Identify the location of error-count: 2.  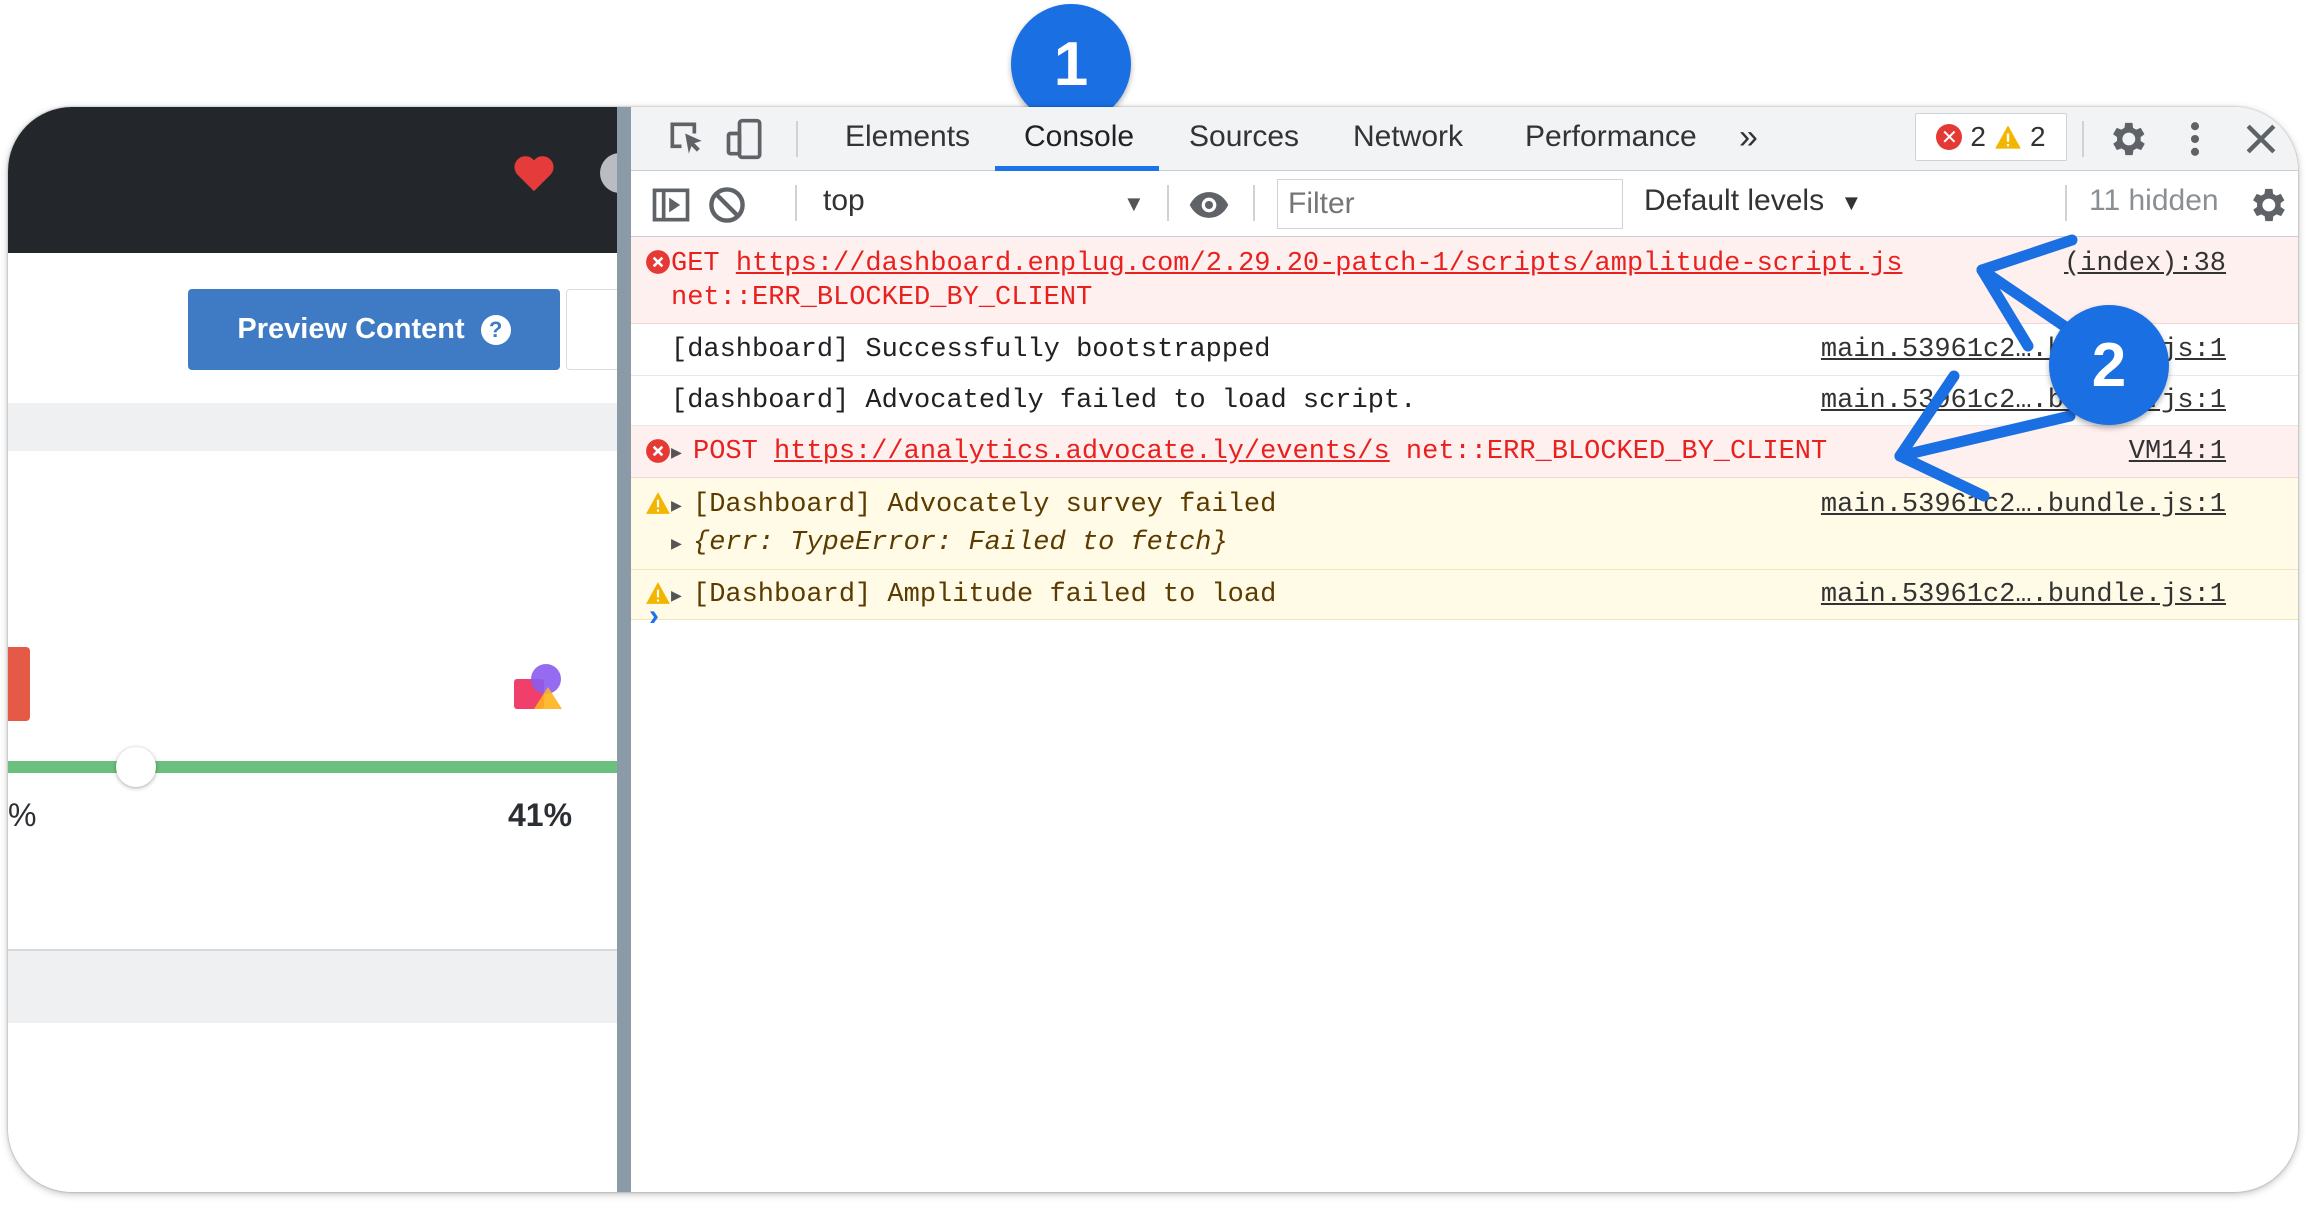
(1978, 136).